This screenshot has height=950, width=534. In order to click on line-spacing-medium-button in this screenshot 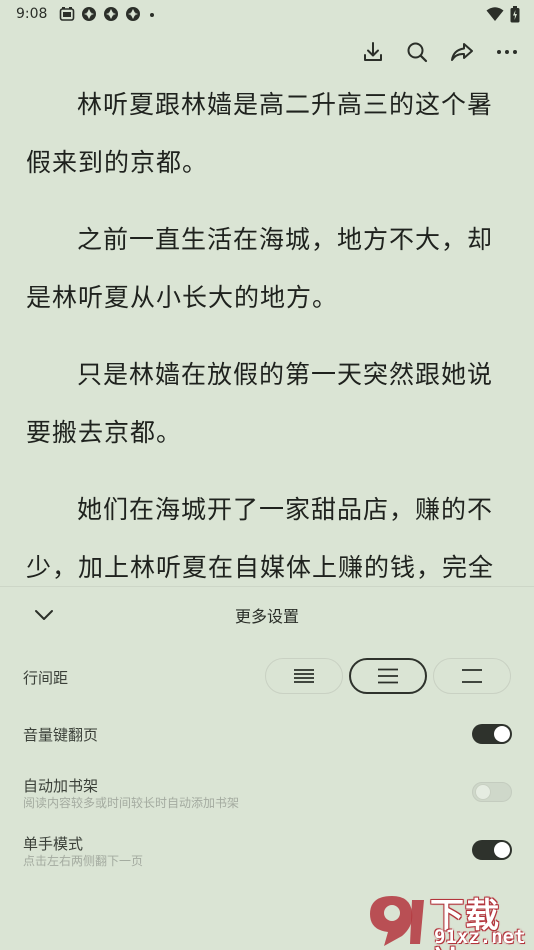, I will do `click(388, 676)`.